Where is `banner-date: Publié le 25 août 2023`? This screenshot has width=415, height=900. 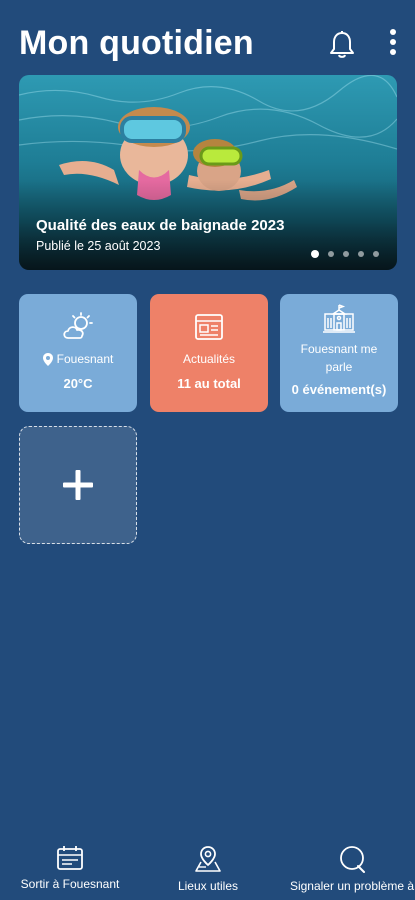 banner-date: Publié le 25 août 2023 is located at coordinates (98, 246).